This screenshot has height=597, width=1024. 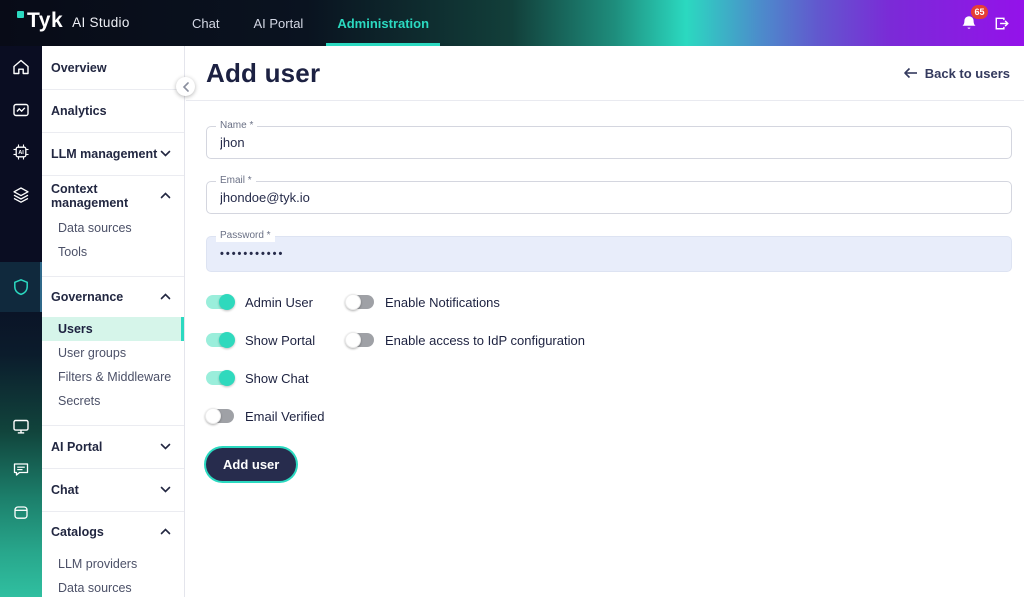 I want to click on chevron-left-icon, so click(x=185, y=86).